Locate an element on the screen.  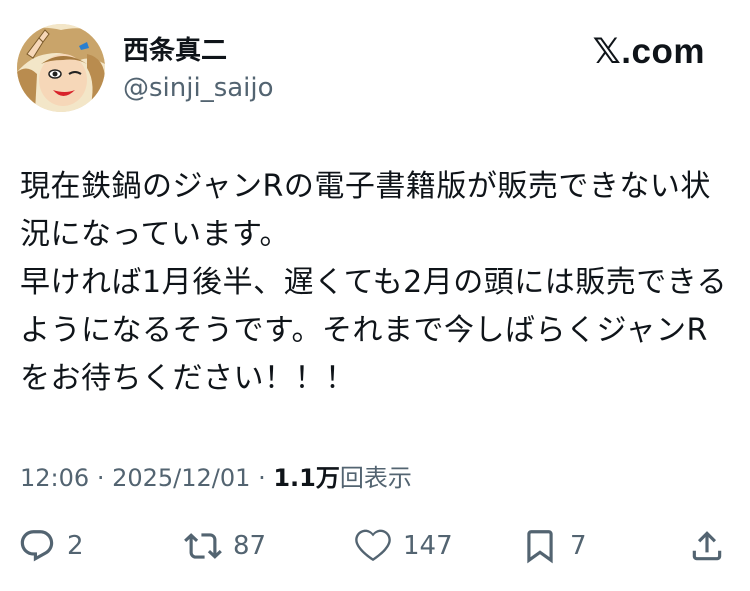
action-bar: 2 87 147 7 is located at coordinates (375, 546).